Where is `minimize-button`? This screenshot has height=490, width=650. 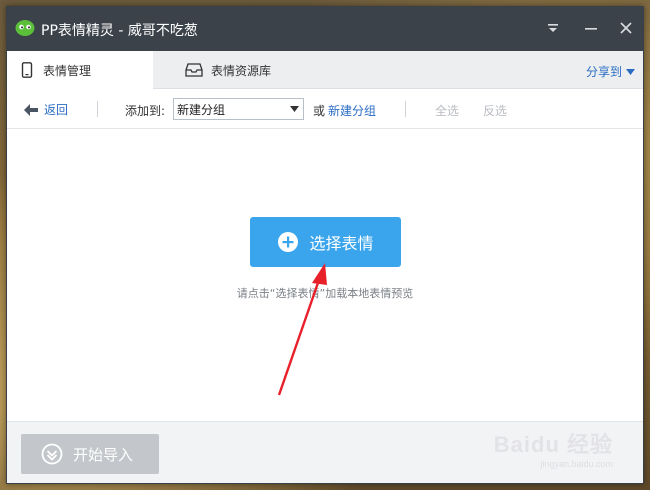
minimize-button is located at coordinates (591, 28).